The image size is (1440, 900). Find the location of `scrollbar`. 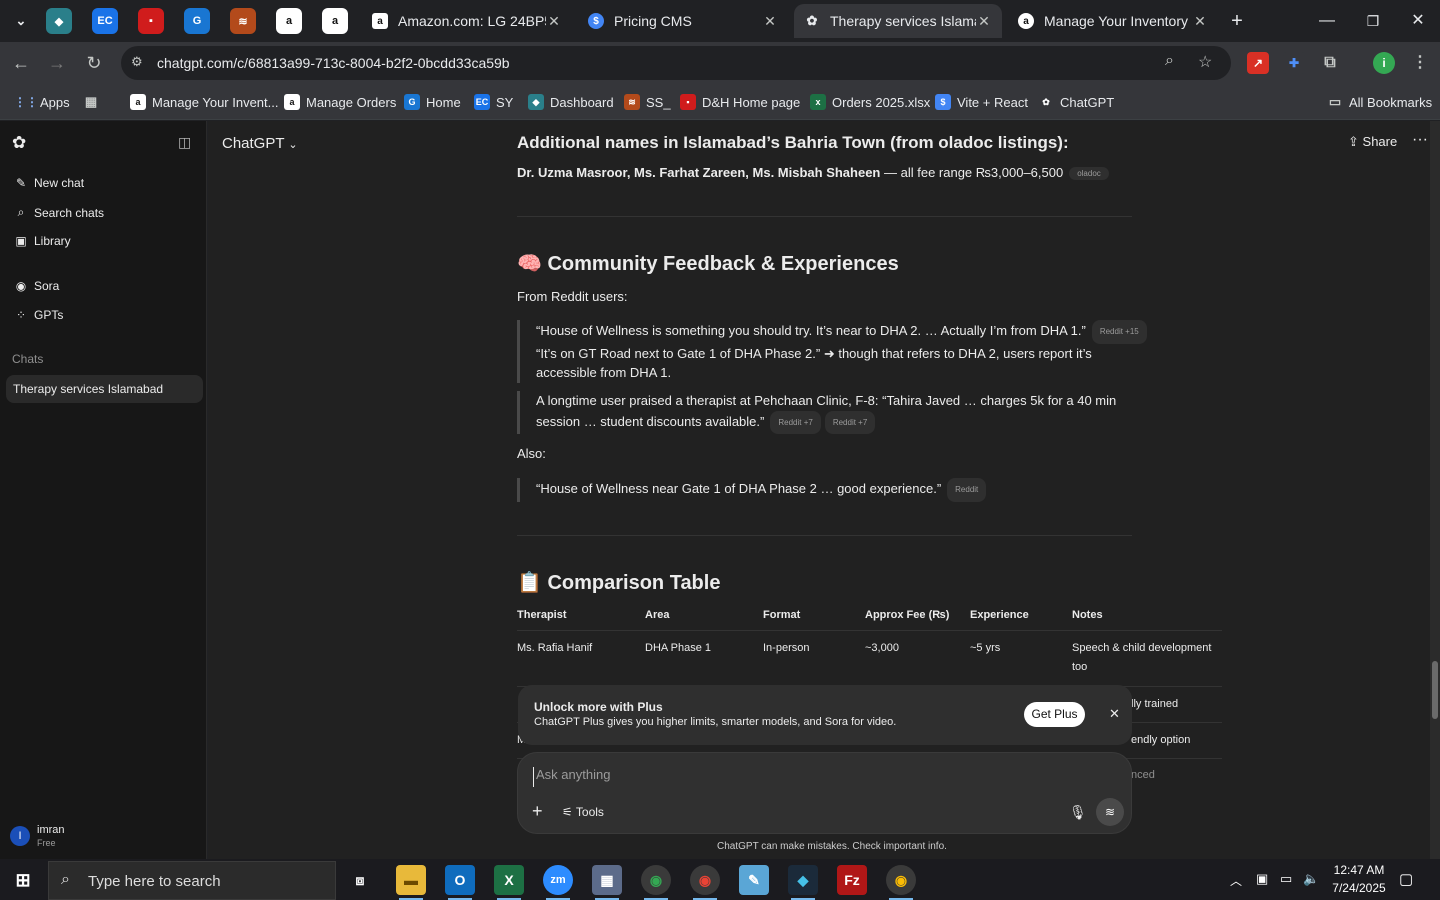

scrollbar is located at coordinates (1435, 490).